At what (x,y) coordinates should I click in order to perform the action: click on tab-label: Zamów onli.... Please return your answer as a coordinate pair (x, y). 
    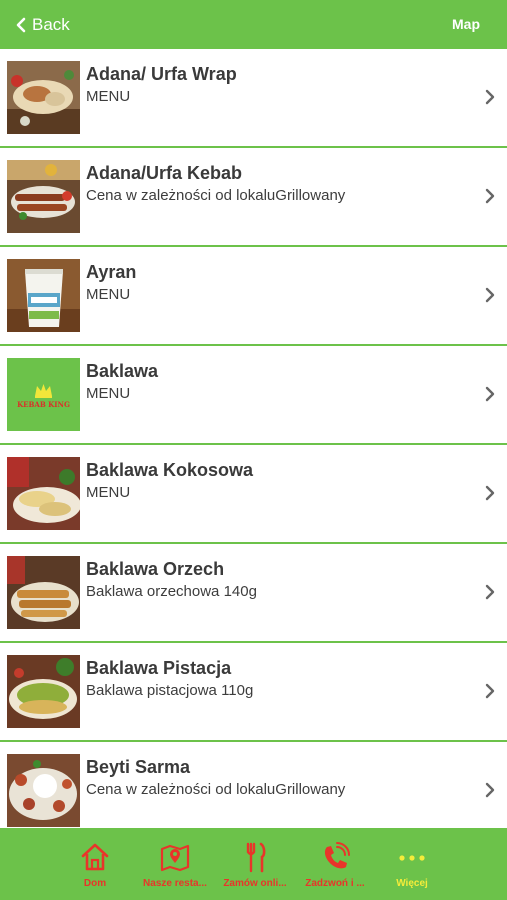
    Looking at the image, I should click on (255, 883).